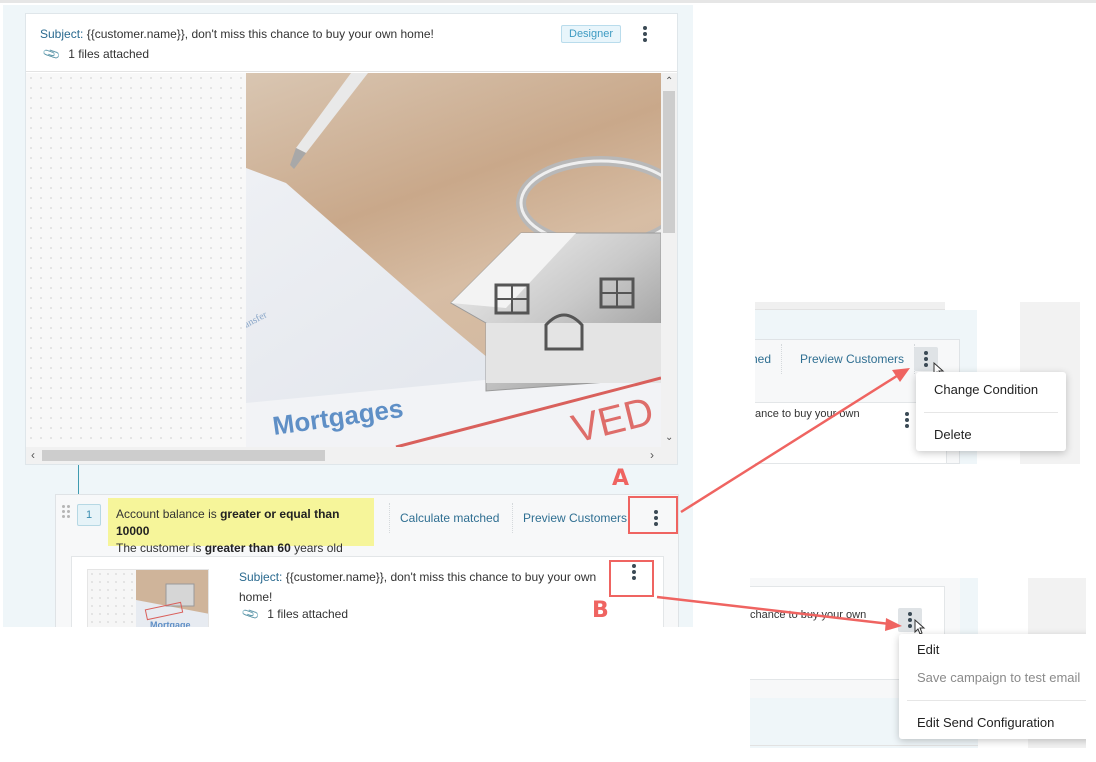 Image resolution: width=1096 pixels, height=762 pixels. Describe the element at coordinates (773, 610) in the screenshot. I see `arrow-b` at that location.